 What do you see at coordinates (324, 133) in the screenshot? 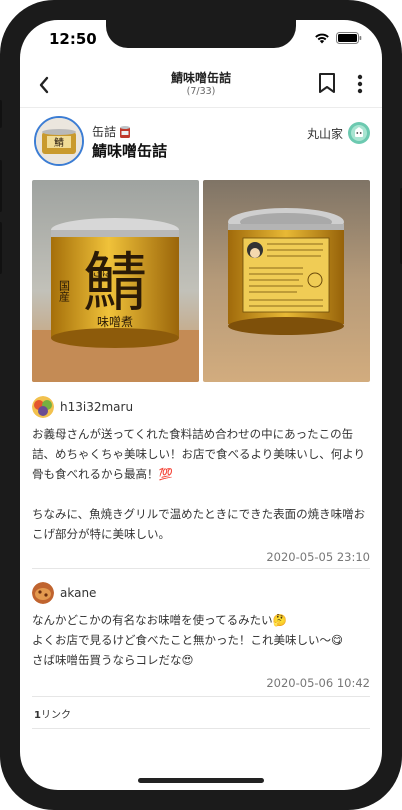
I see `maker-name: 丸山家` at bounding box center [324, 133].